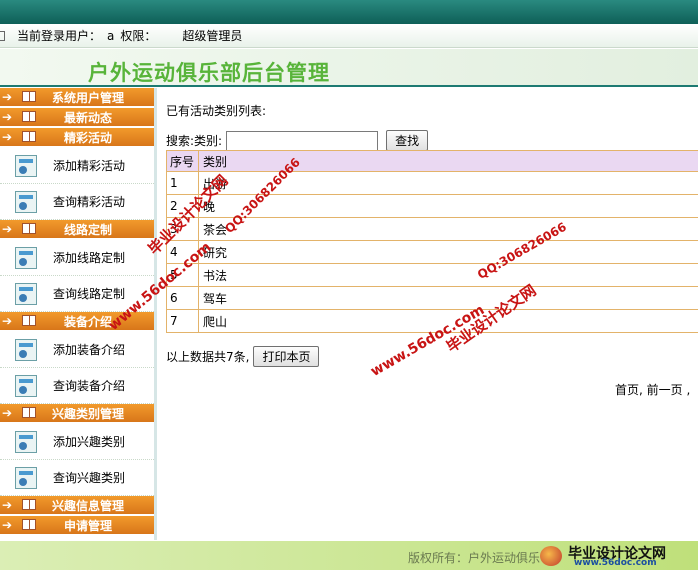 The width and height of the screenshot is (698, 570). I want to click on sidebar-category-news: ➔ 最新动态, so click(77, 117).